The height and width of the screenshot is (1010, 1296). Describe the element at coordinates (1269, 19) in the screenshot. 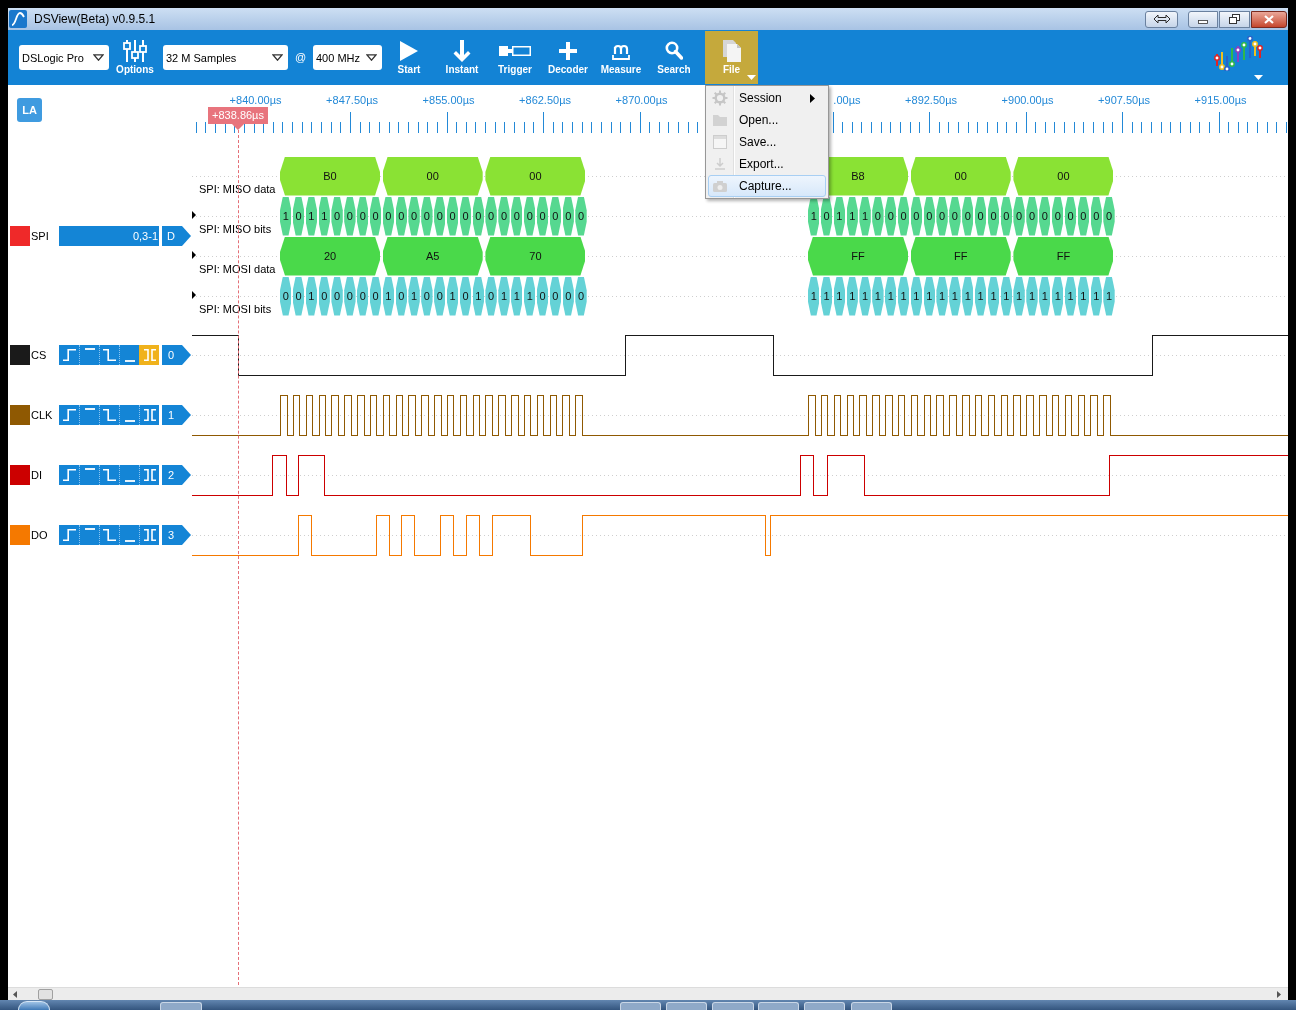

I see `close-button` at that location.